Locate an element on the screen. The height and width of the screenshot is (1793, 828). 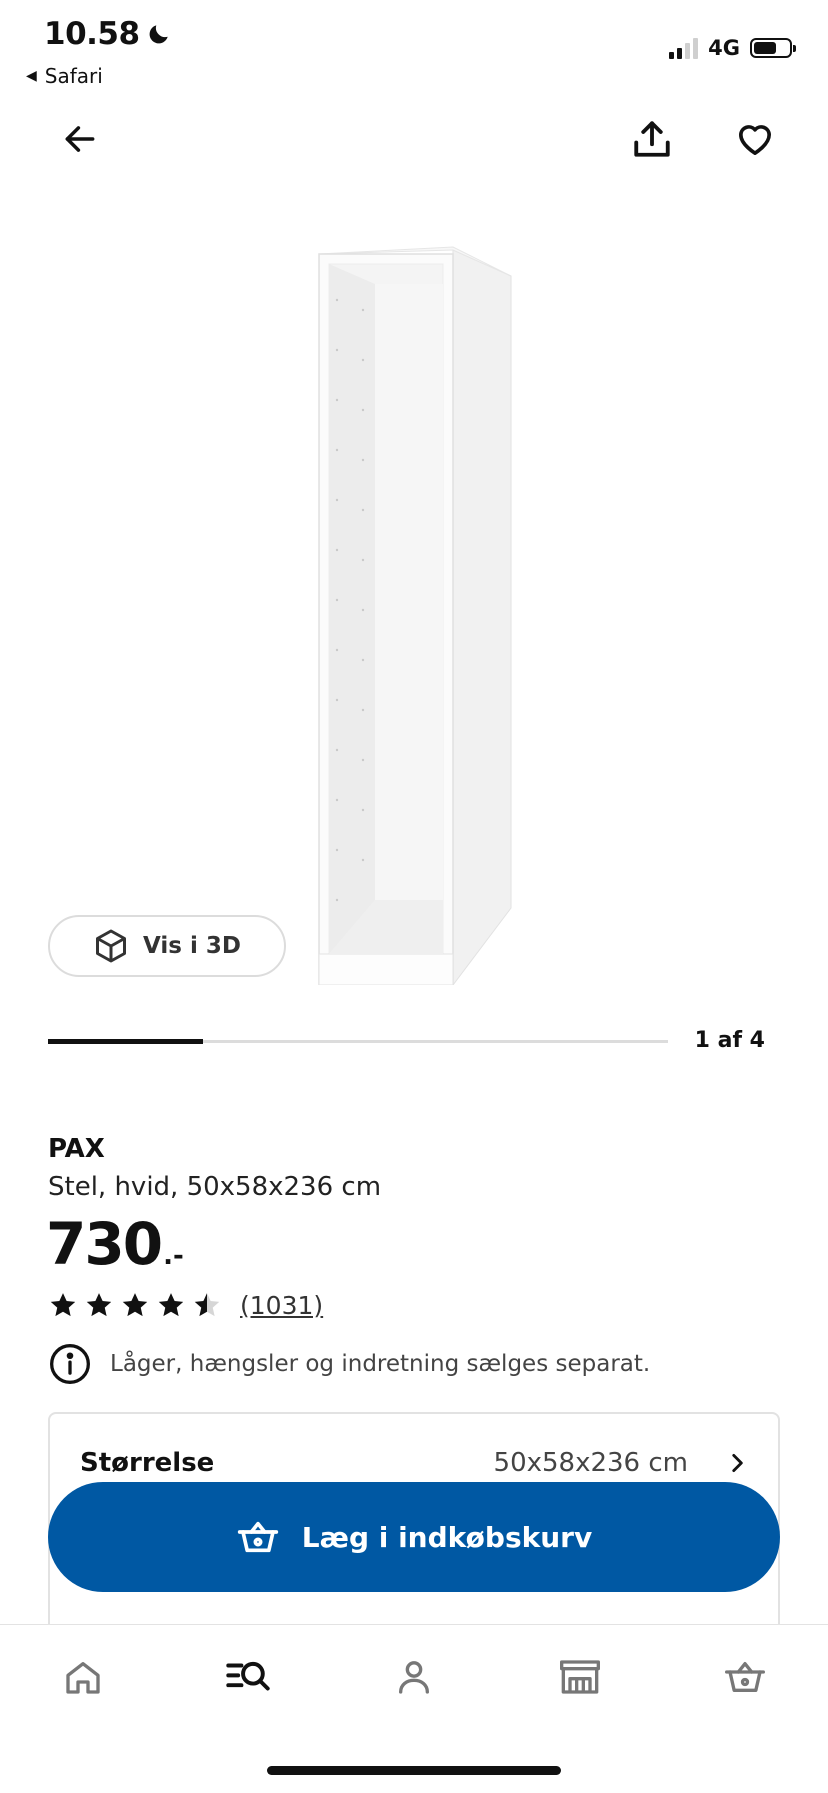
cube-icon is located at coordinates (111, 946).